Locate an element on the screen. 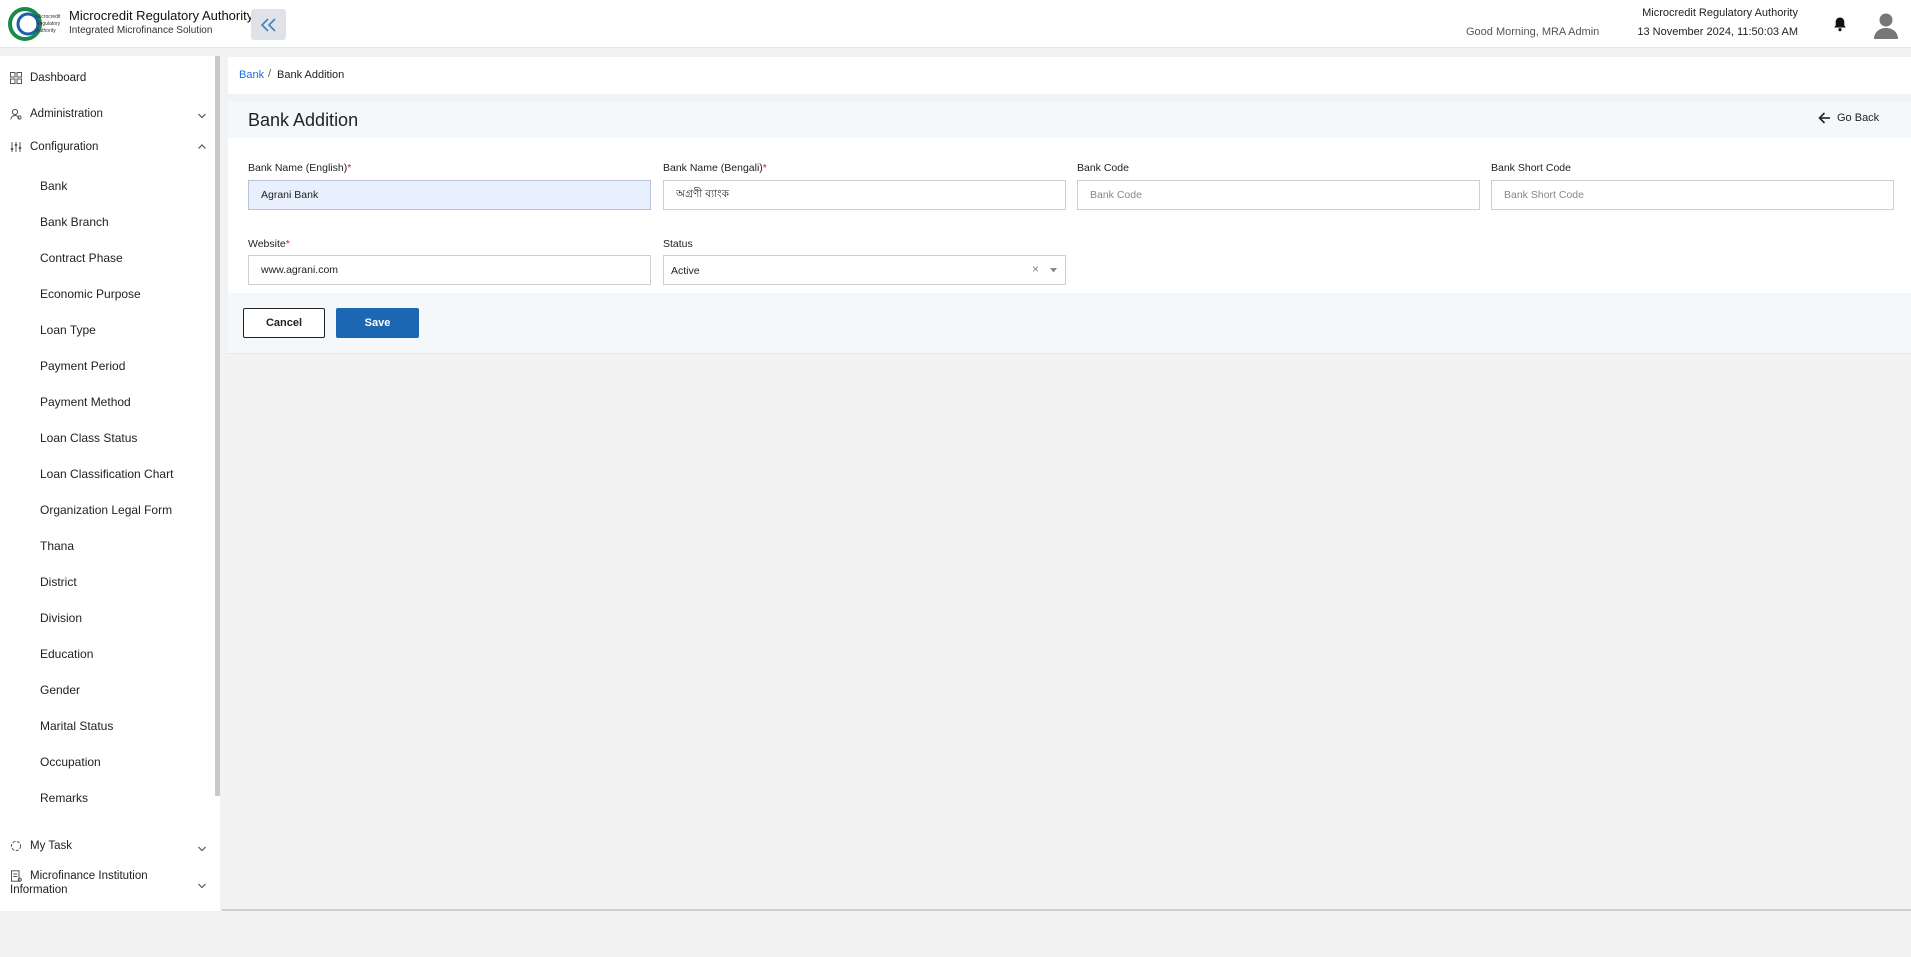 This screenshot has height=957, width=1911. sidebar-item-bank: Bank is located at coordinates (53, 186).